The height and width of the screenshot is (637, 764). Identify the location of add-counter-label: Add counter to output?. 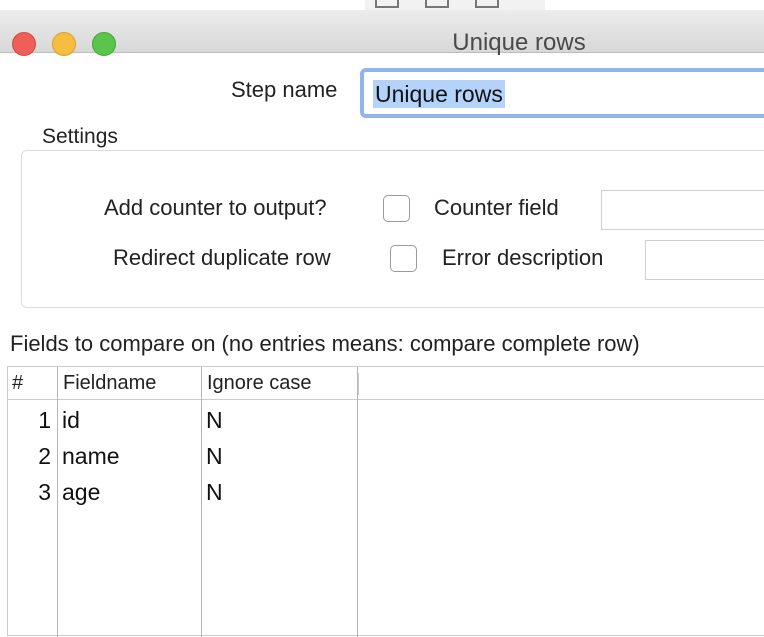
(215, 207).